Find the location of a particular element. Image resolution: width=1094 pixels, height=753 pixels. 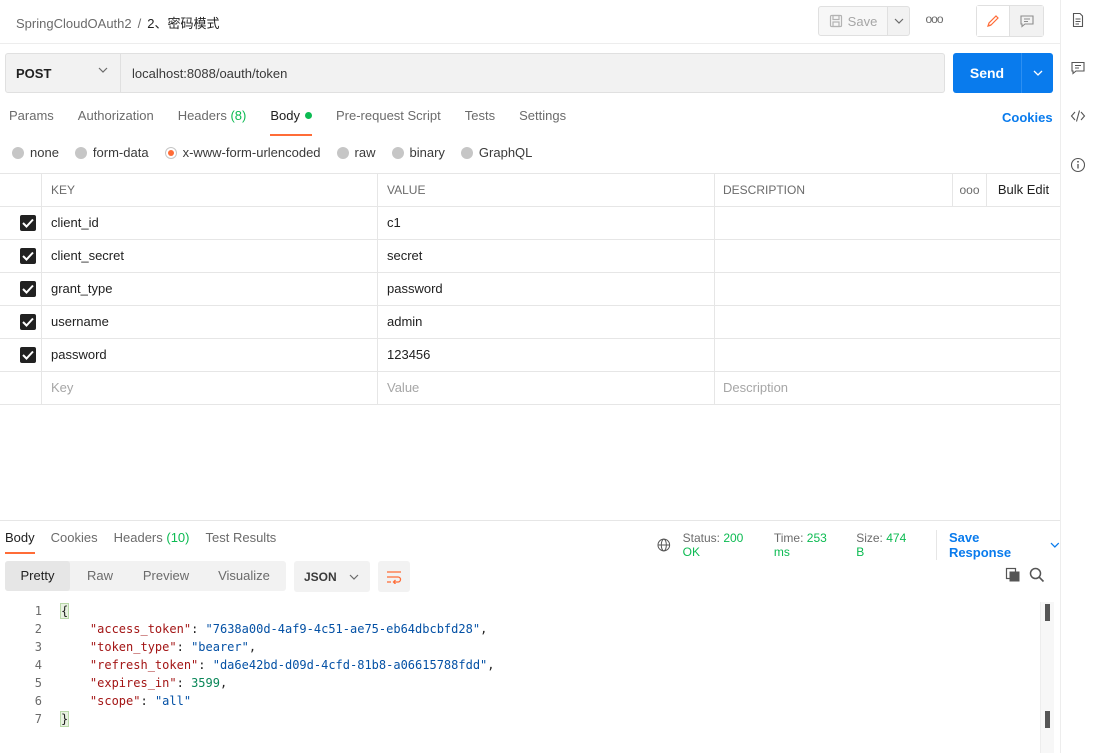

response-tab-test-results: Test Results is located at coordinates (241, 537).